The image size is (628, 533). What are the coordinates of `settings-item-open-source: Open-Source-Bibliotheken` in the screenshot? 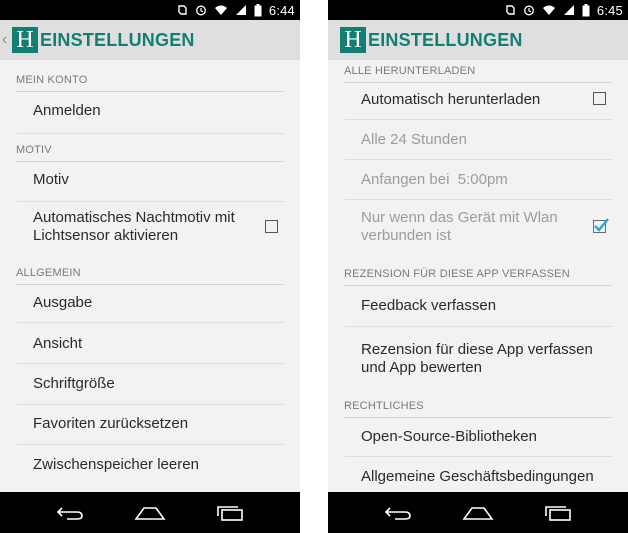 It's located at (478, 437).